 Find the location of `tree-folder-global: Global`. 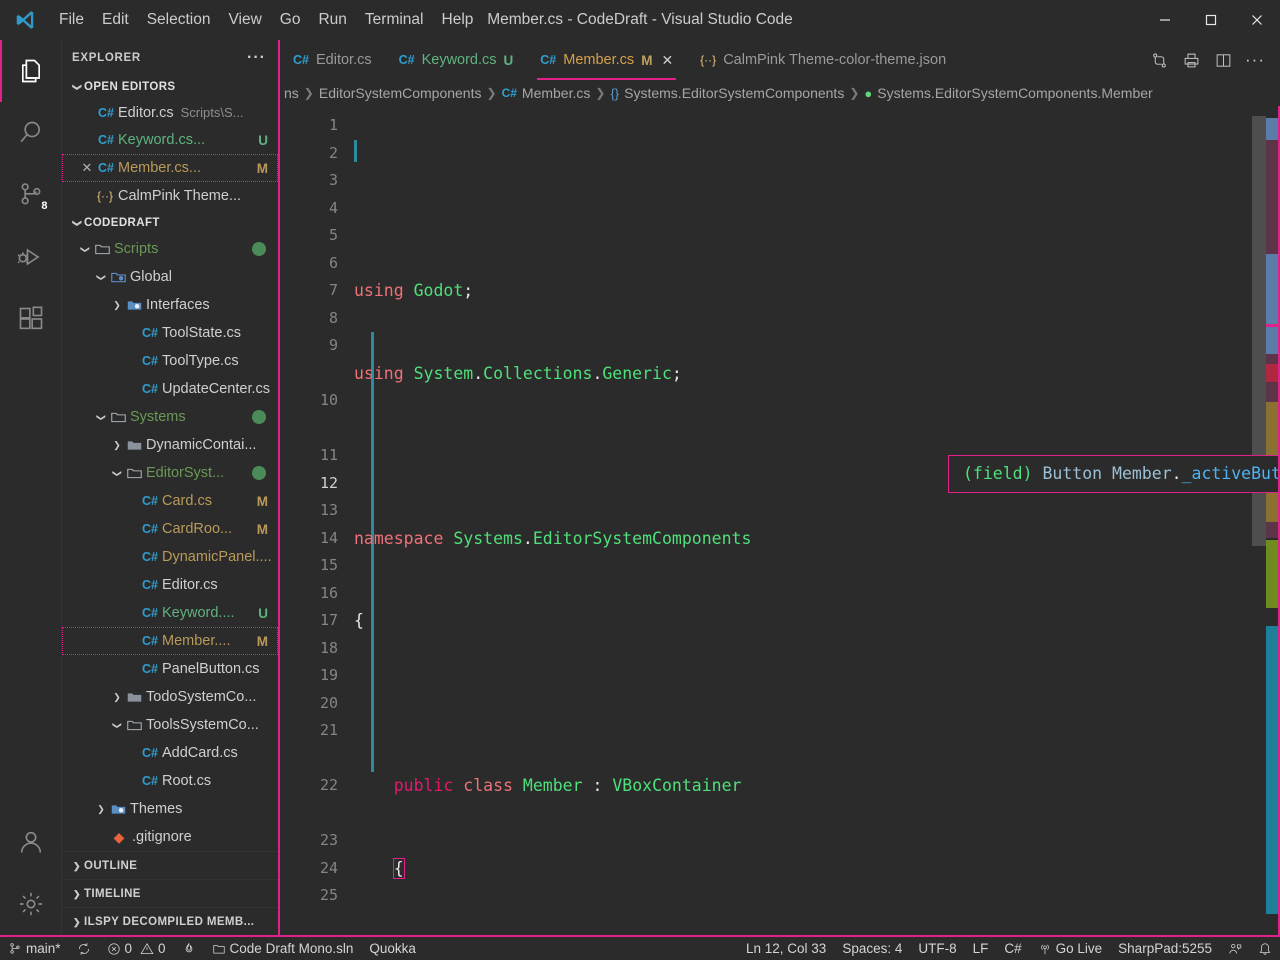

tree-folder-global: Global is located at coordinates (170, 277).